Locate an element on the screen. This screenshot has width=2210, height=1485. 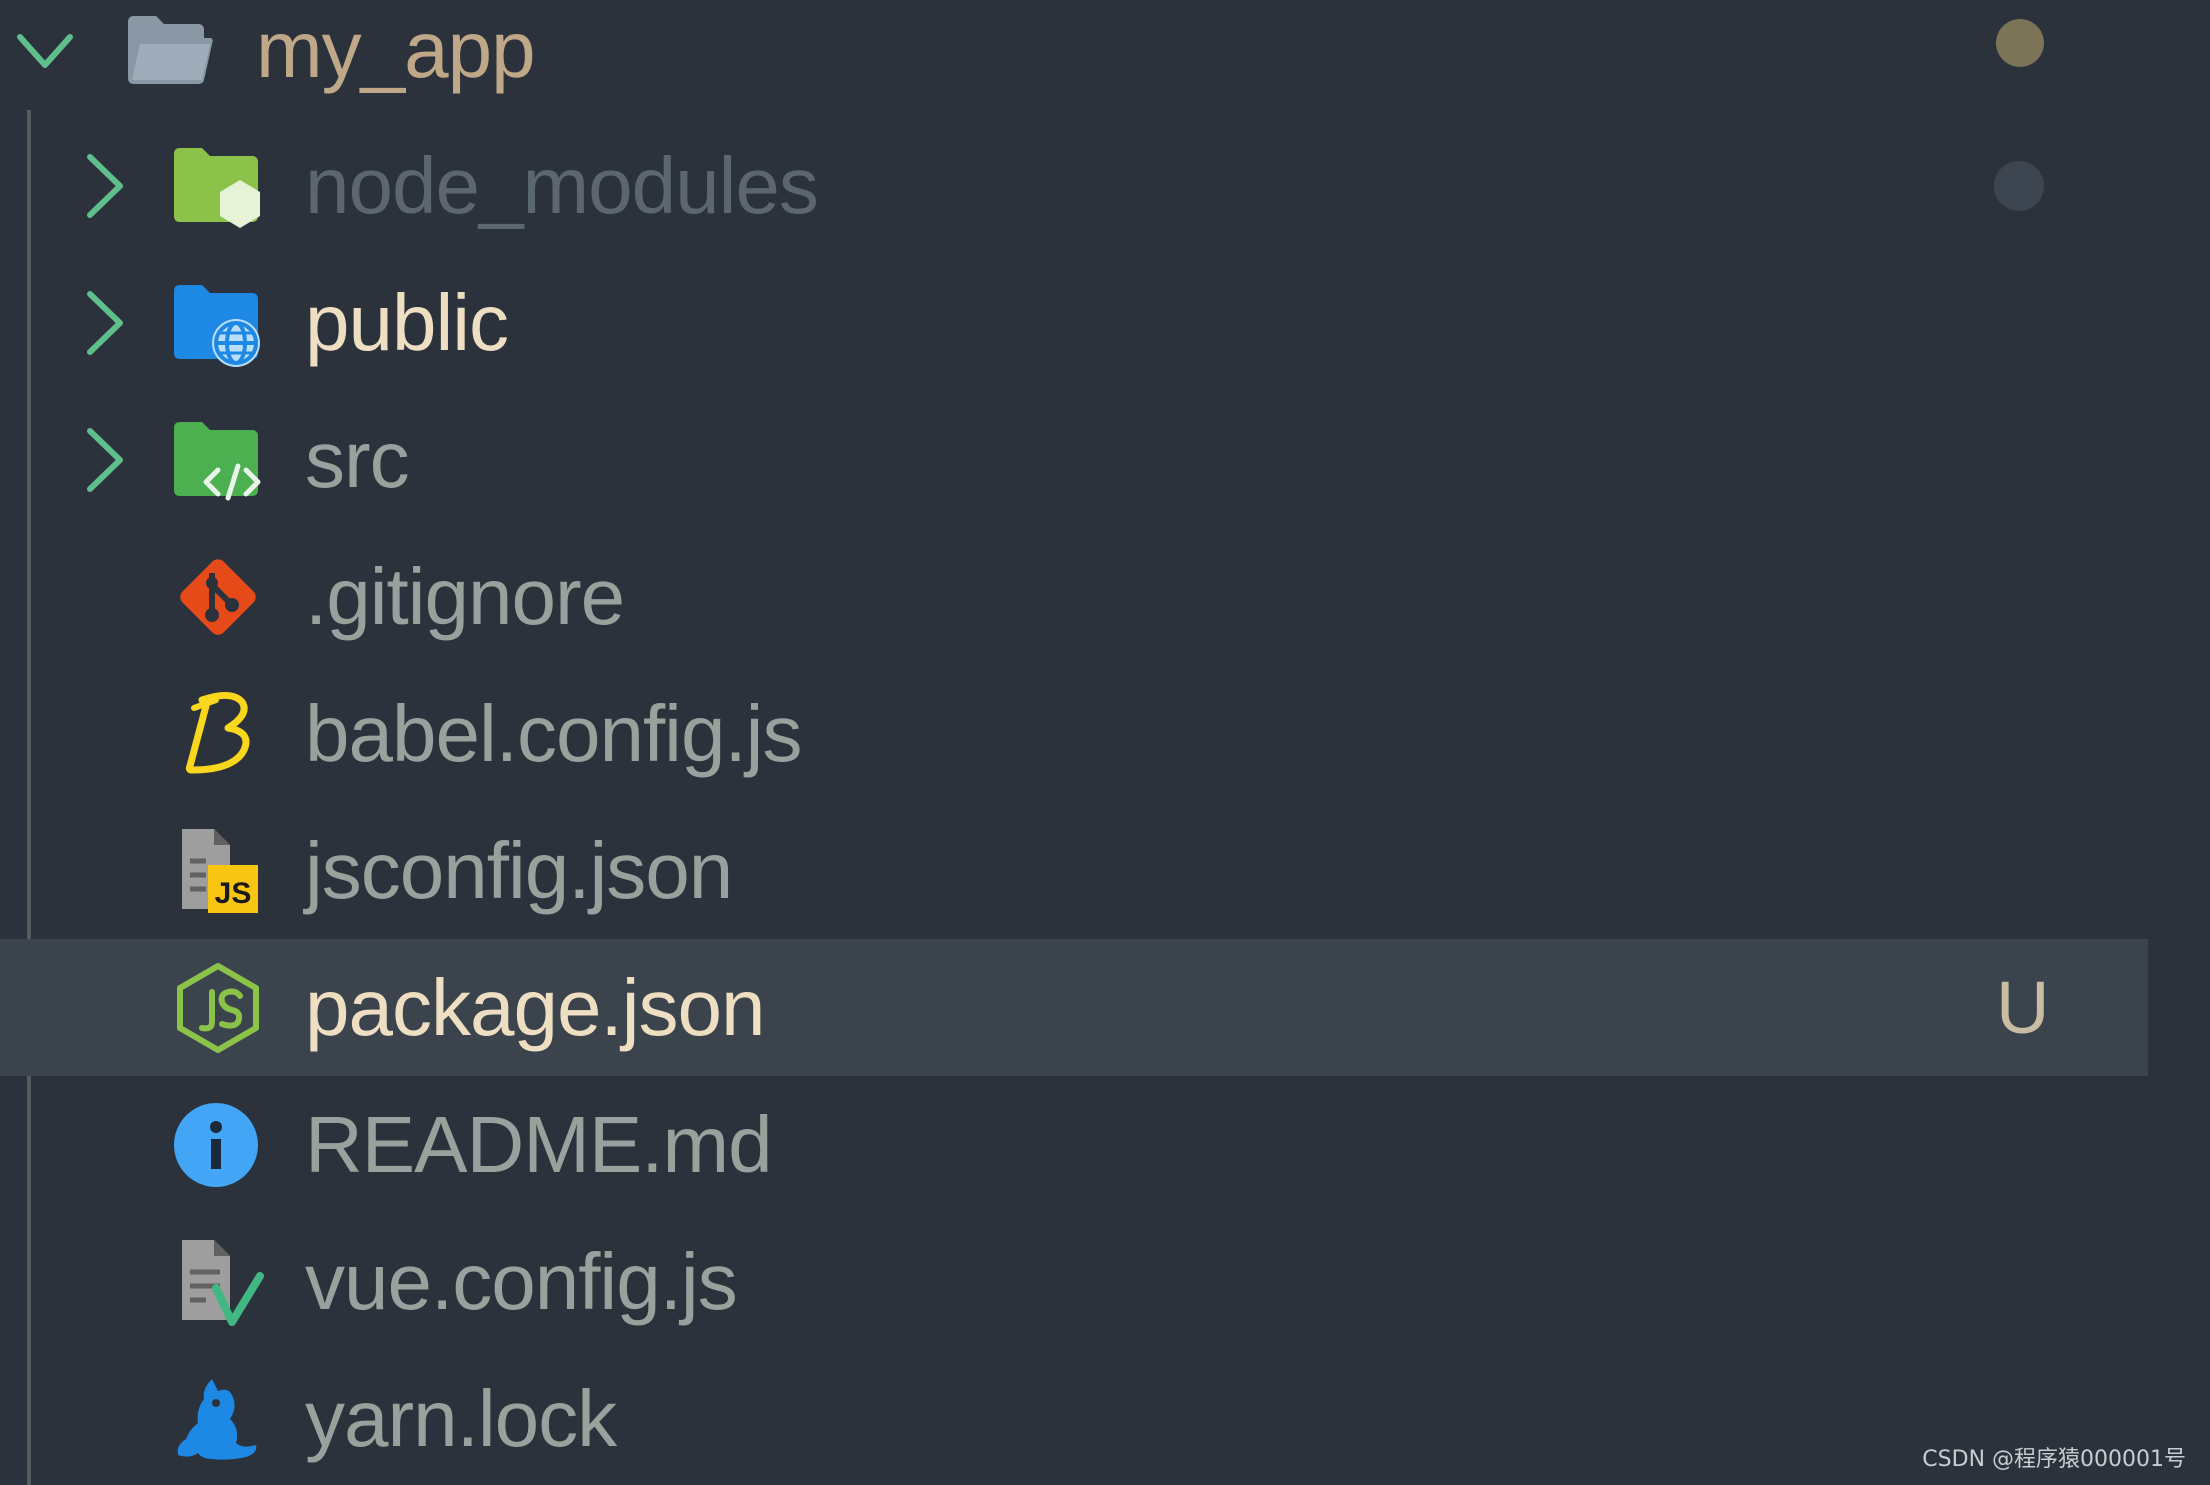
untracked-status-badge: U is located at coordinates (2023, 1007).